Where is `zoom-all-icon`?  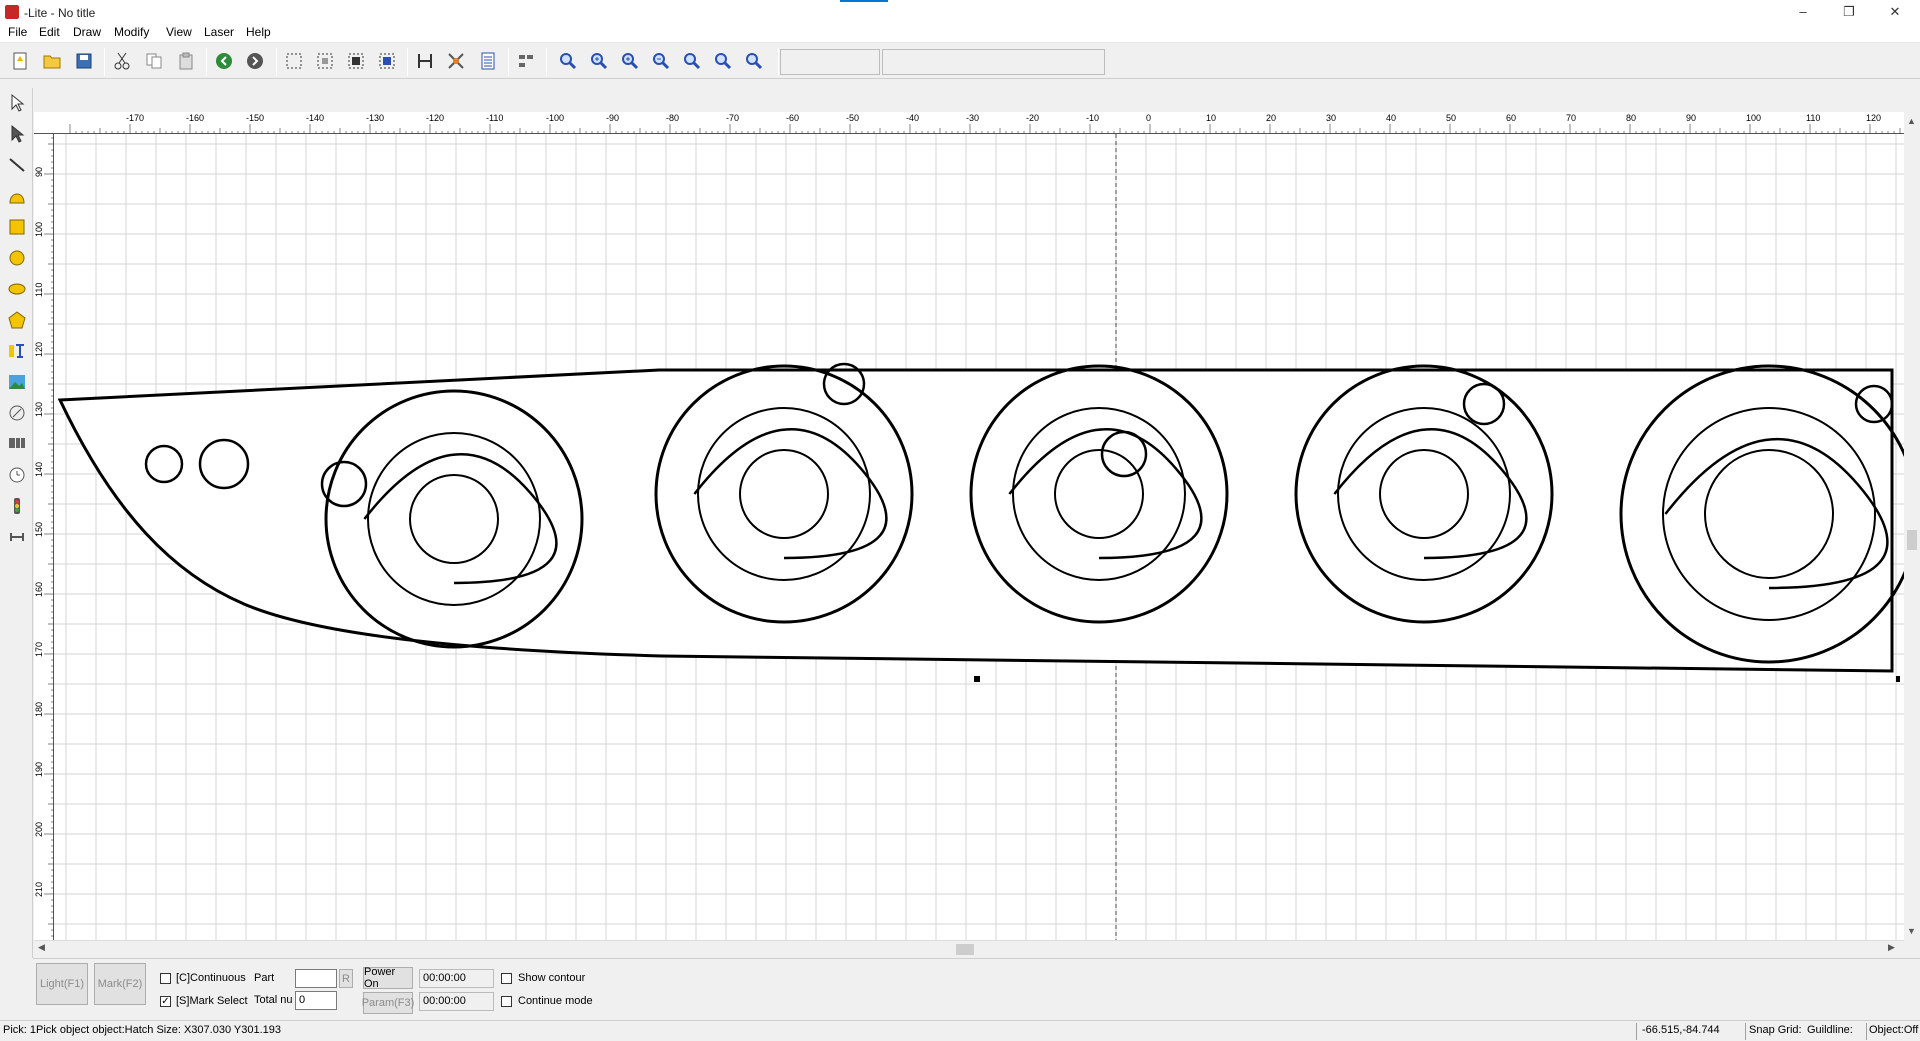 zoom-all-icon is located at coordinates (723, 61).